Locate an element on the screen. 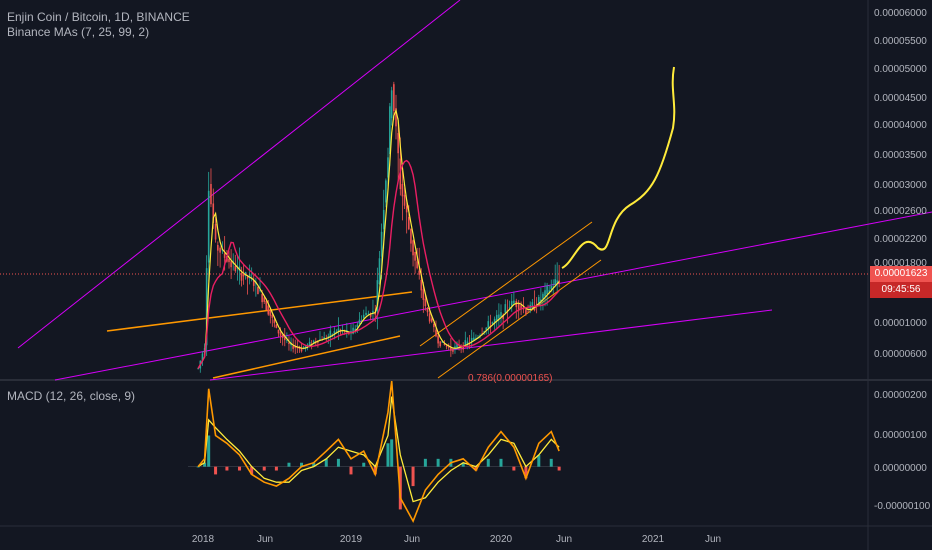 The width and height of the screenshot is (932, 550). macd-axis-label: 0.00000000 is located at coordinates (900, 468).